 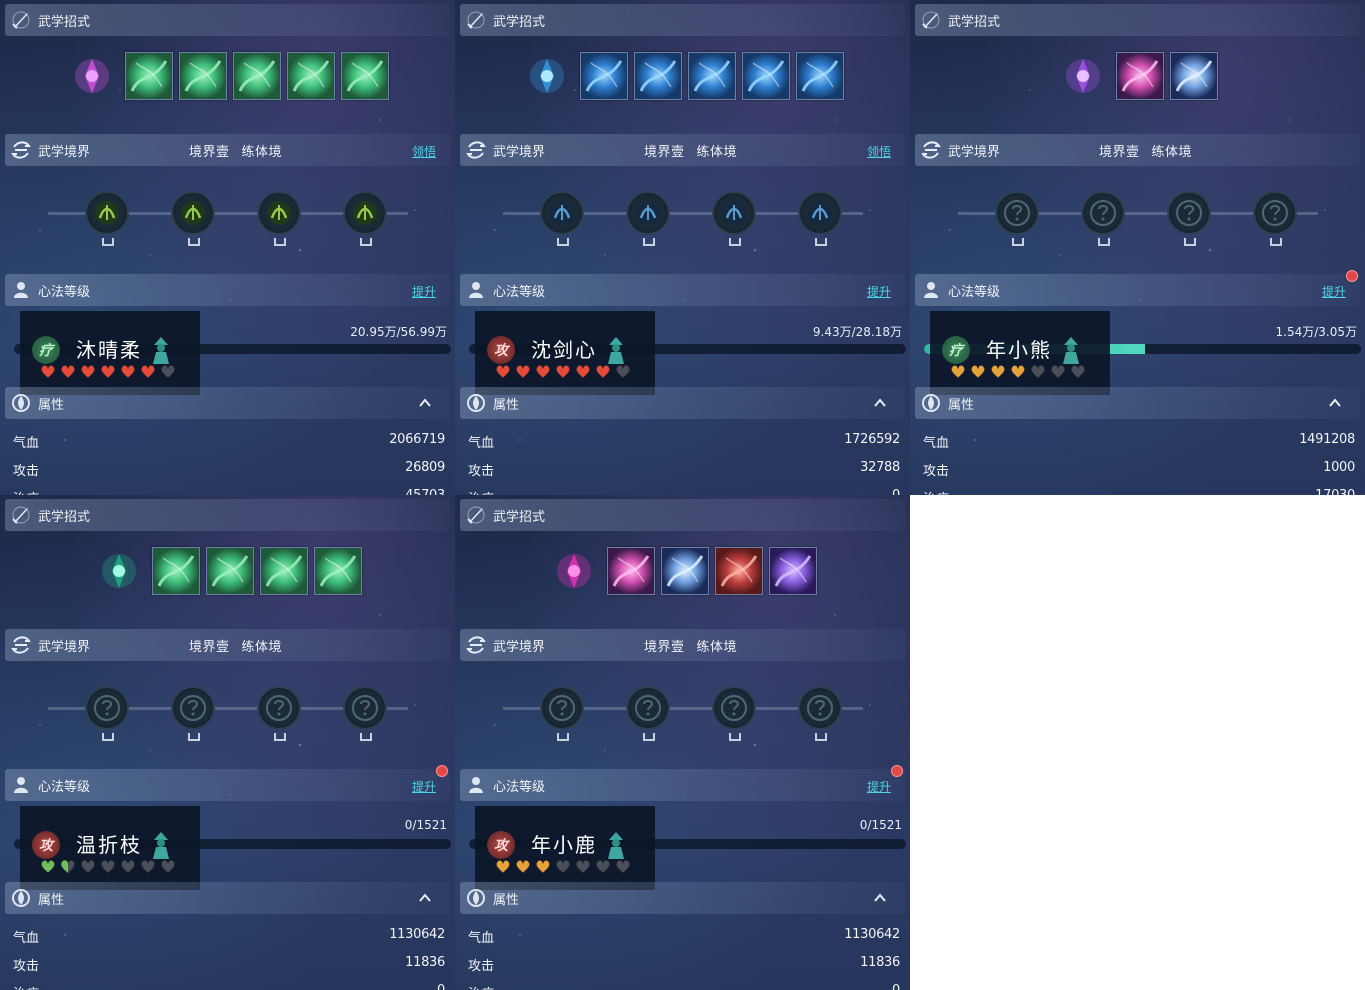 I want to click on crane-dance-skill-icon, so click(x=364, y=76).